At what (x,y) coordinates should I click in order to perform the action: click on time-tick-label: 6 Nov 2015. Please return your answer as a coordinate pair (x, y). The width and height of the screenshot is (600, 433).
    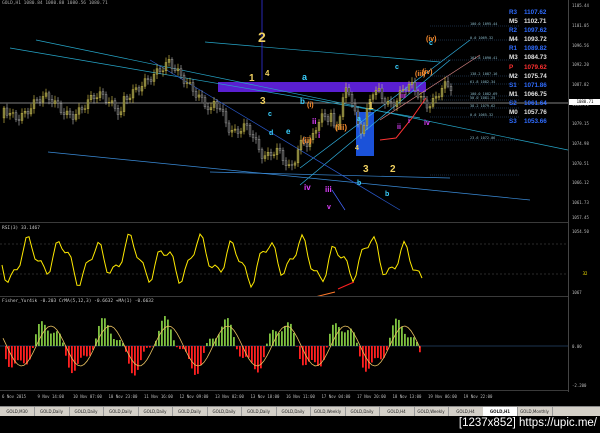
    Looking at the image, I should click on (14, 396).